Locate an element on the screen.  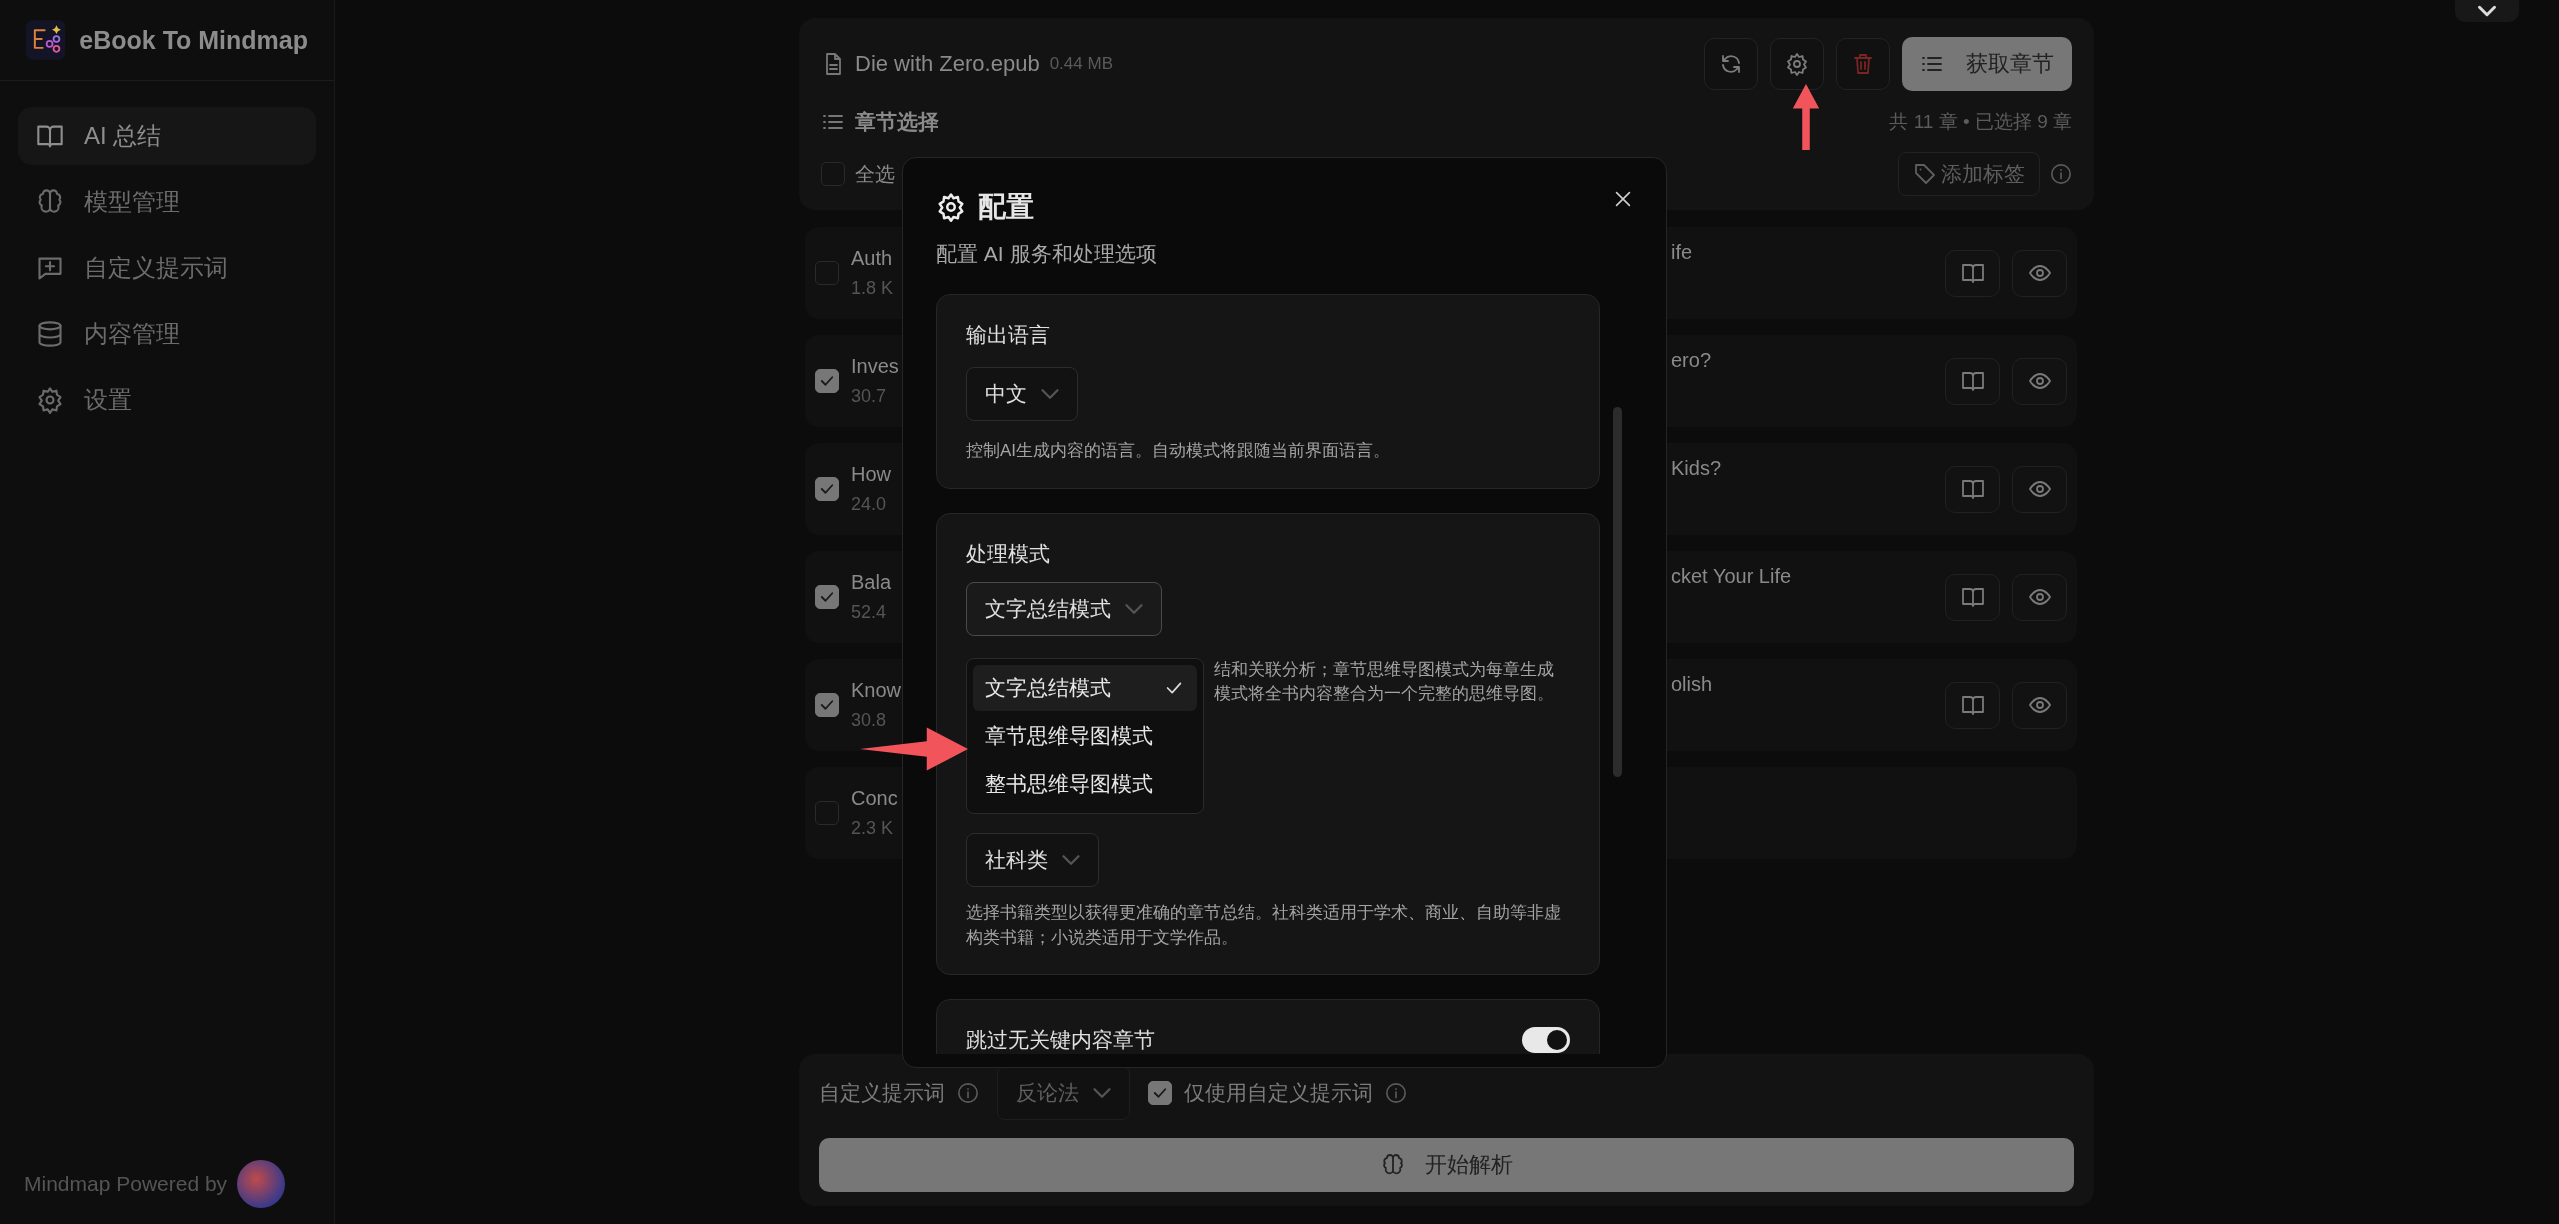
setting-hint: 结和关联分析；章节思维导图模式为每章生成 is located at coordinates (1384, 669).